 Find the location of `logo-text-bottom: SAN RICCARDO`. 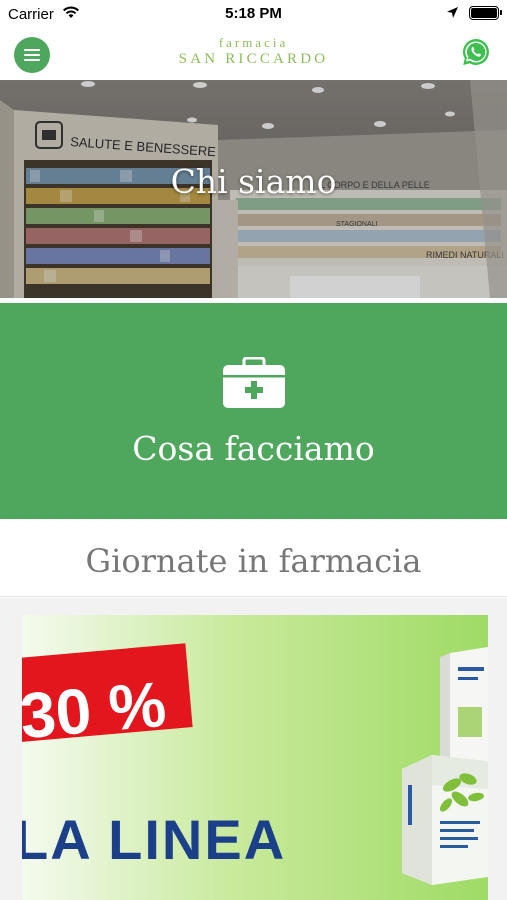

logo-text-bottom: SAN RICCARDO is located at coordinates (253, 59).